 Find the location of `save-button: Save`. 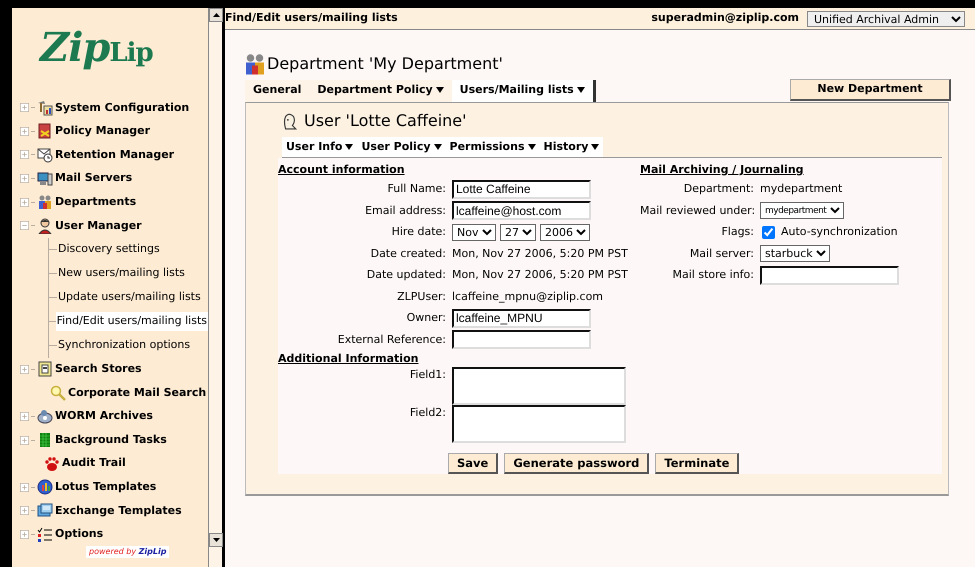

save-button: Save is located at coordinates (473, 463).